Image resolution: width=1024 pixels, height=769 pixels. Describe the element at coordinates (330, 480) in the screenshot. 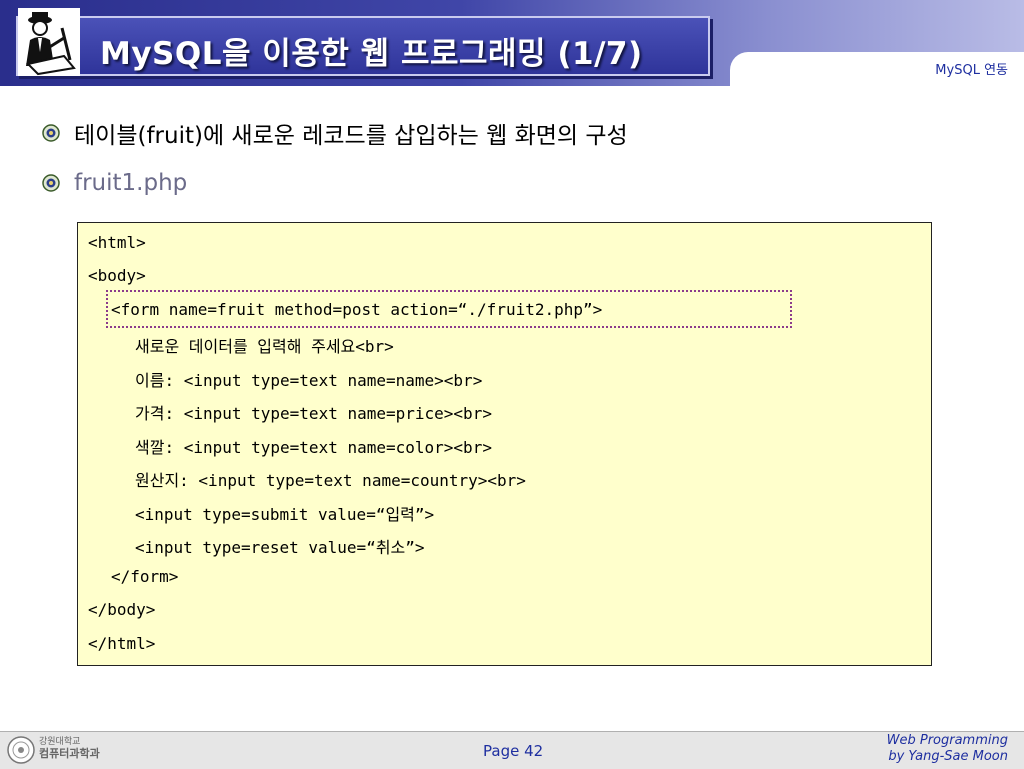

I see `code-line: 원산지: <input type=text name=country><br>` at that location.